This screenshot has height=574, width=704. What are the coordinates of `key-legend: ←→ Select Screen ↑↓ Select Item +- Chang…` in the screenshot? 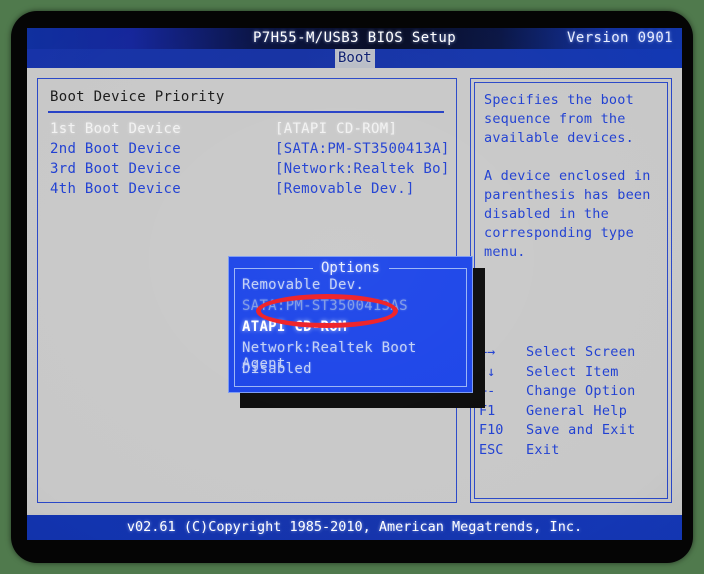 It's located at (574, 401).